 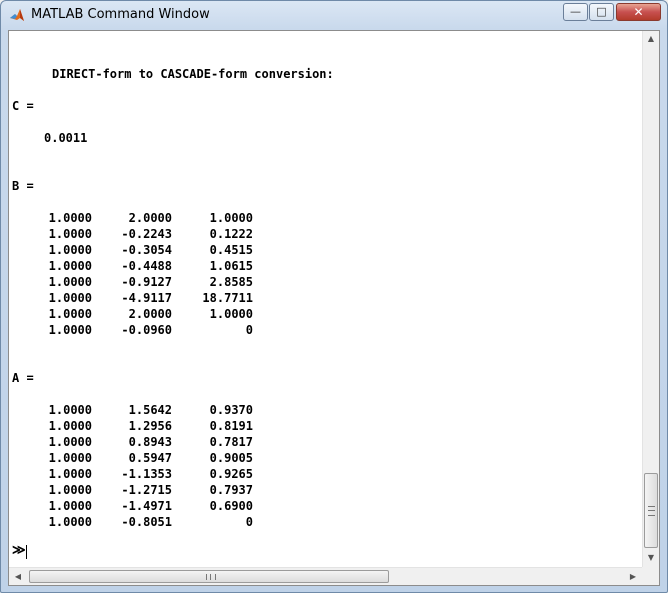 I want to click on minimize-icon: —, so click(x=575, y=11).